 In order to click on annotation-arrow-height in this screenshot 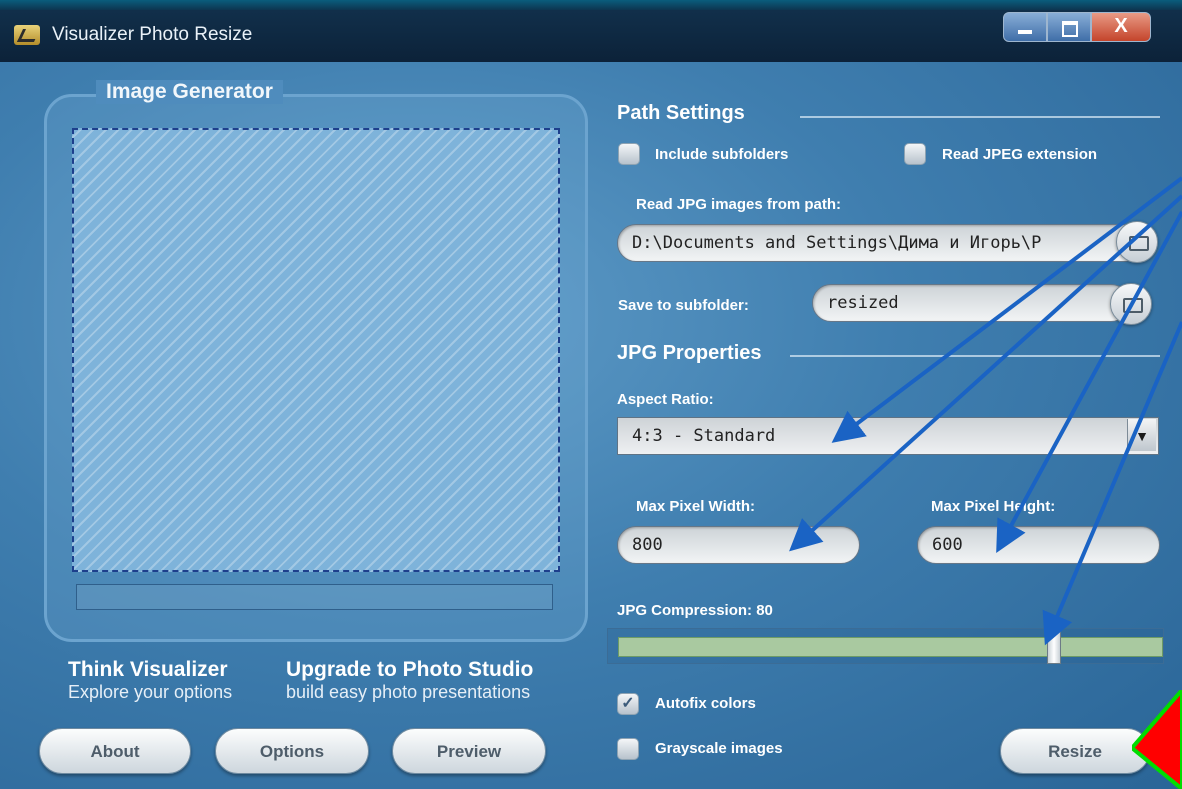, I will do `click(1089, 382)`.